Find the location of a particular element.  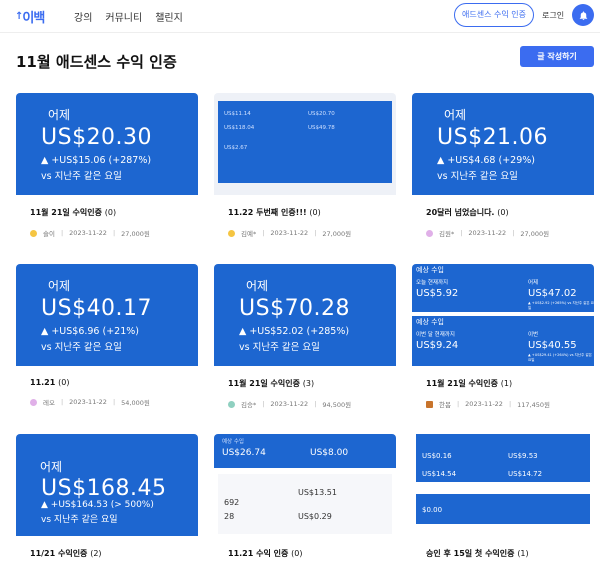

page-title: 11월 애드센스 수익 인증 is located at coordinates (96, 62).